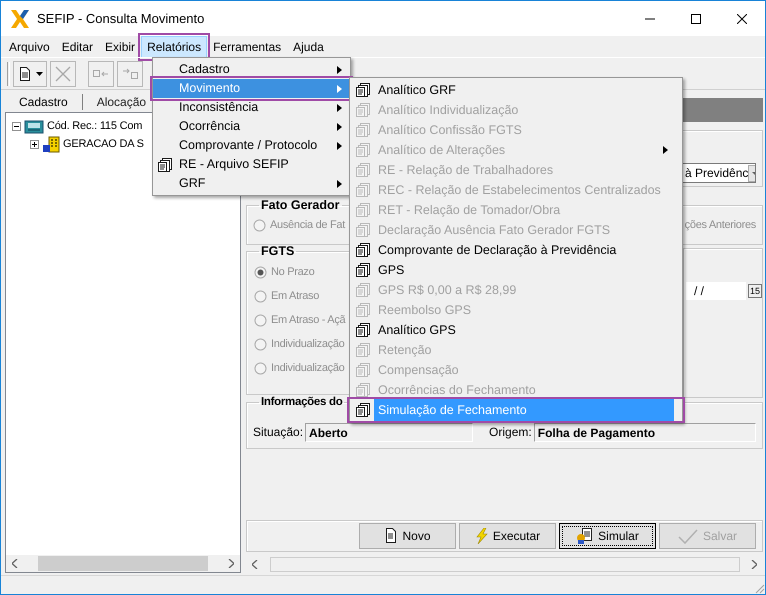  Describe the element at coordinates (507, 536) in the screenshot. I see `action-button: Executar` at that location.